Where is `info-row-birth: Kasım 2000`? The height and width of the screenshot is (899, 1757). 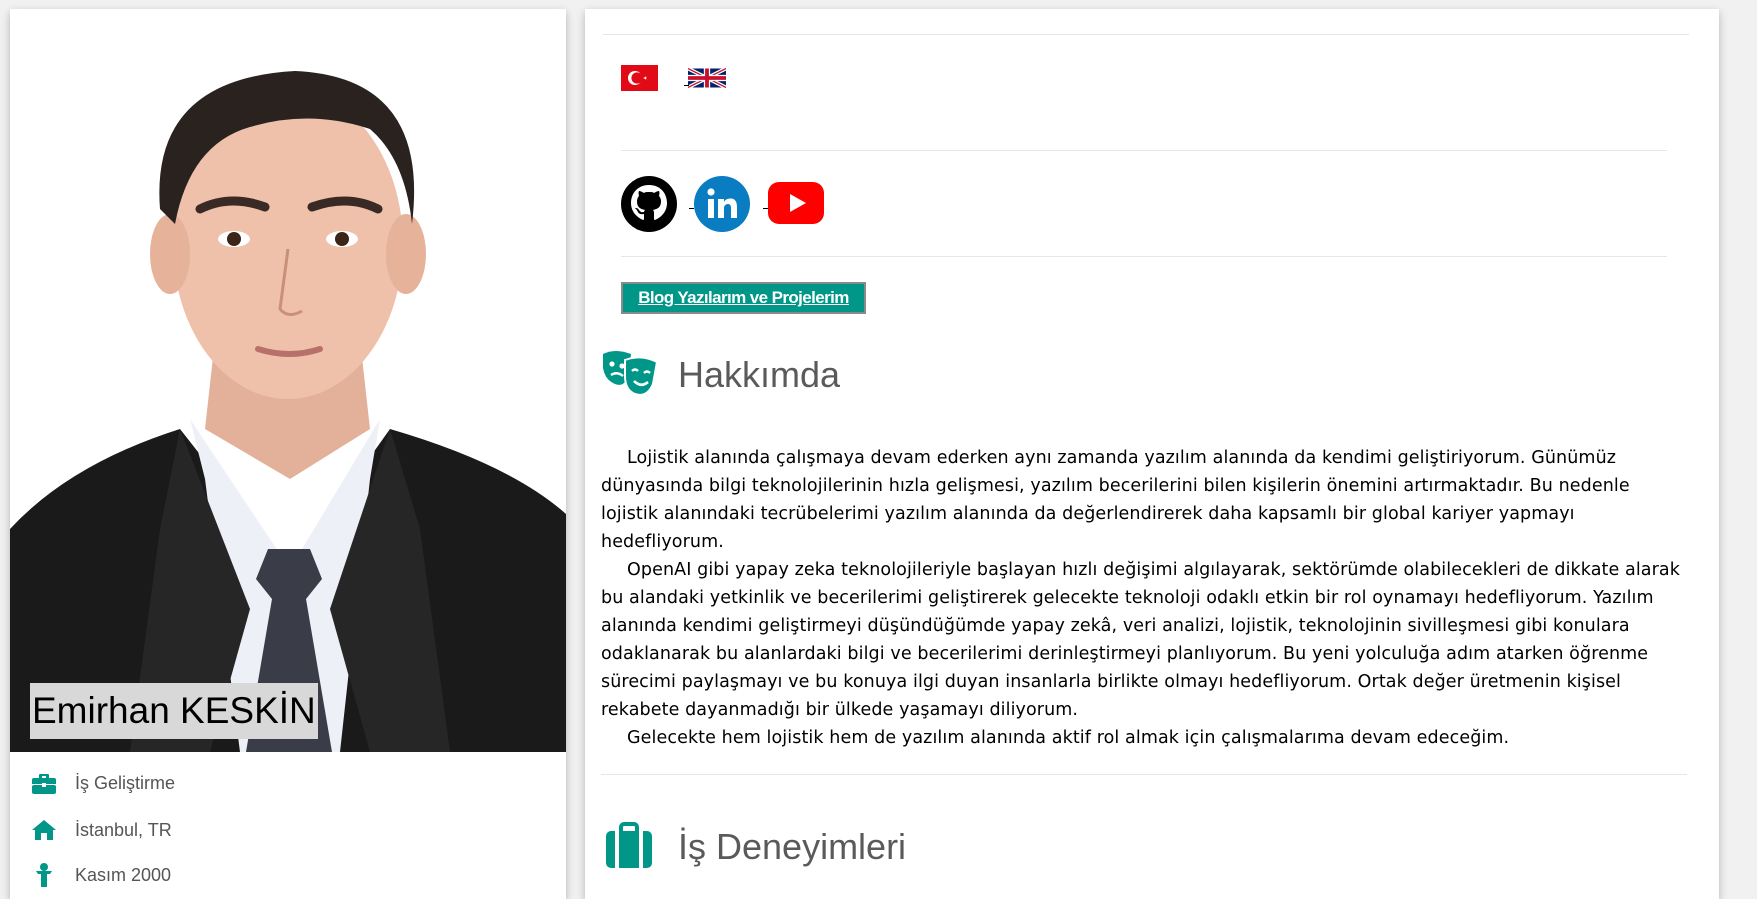 info-row-birth: Kasım 2000 is located at coordinates (100, 875).